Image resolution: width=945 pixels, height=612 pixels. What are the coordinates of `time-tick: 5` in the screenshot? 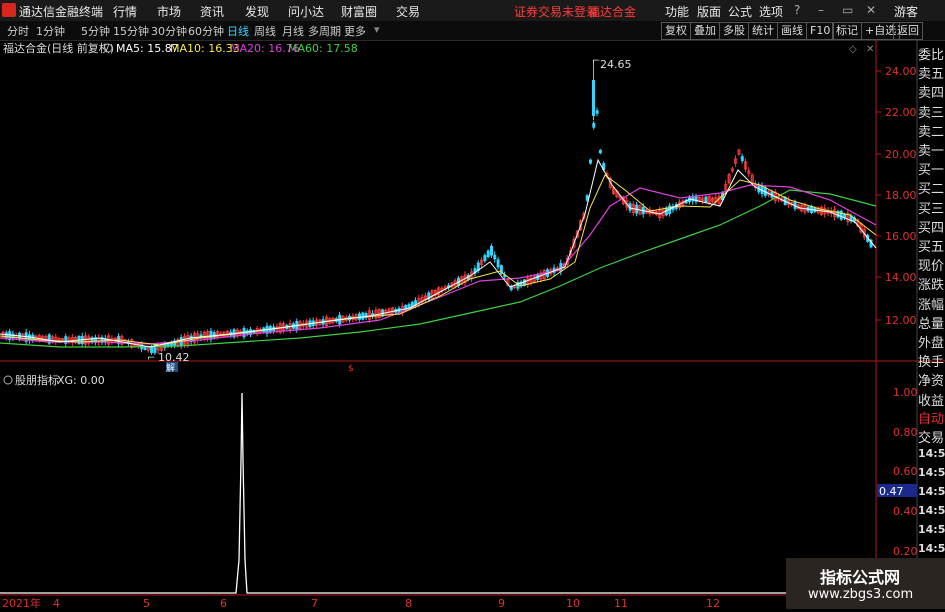 It's located at (146, 603).